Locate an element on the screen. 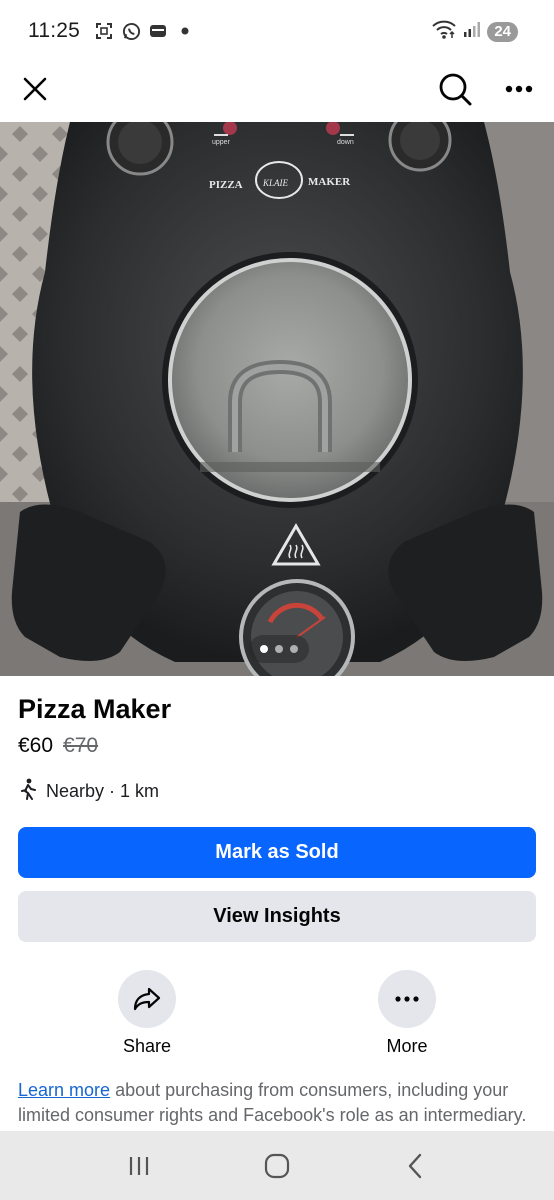 The image size is (554, 1200). brand-right: MAKER is located at coordinates (329, 182).